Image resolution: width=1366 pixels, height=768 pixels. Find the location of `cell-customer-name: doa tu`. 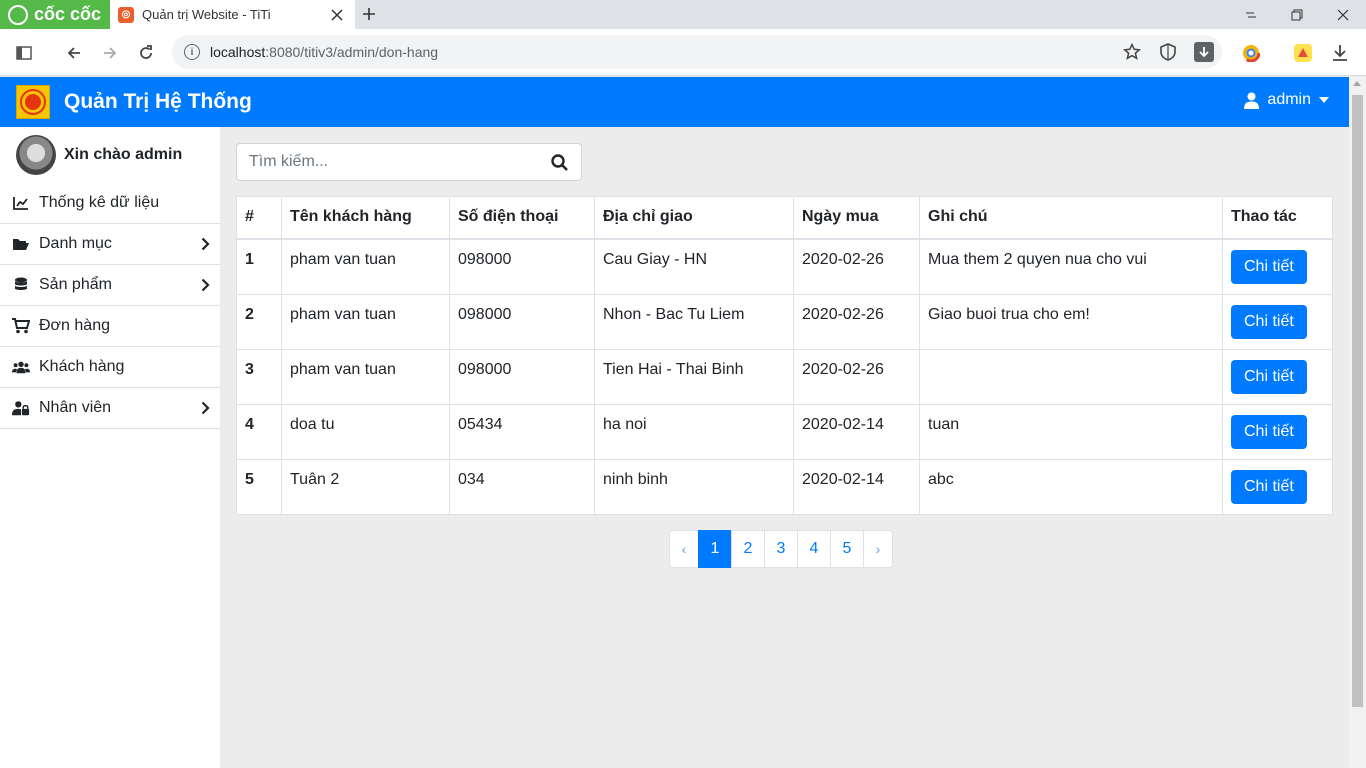

cell-customer-name: doa tu is located at coordinates (365, 431).